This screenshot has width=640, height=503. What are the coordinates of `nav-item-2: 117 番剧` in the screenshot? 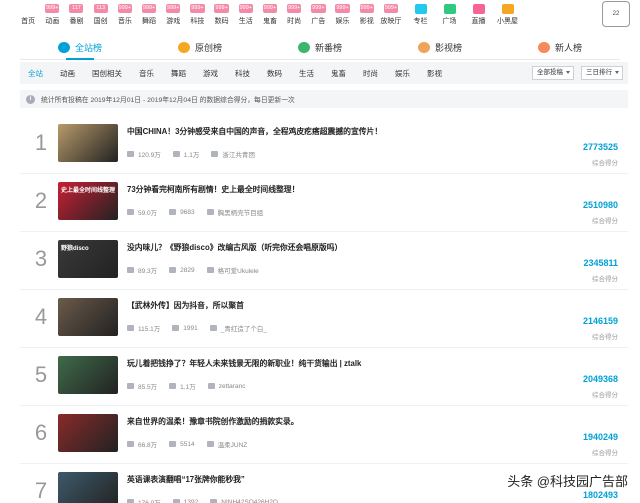 It's located at (76, 13).